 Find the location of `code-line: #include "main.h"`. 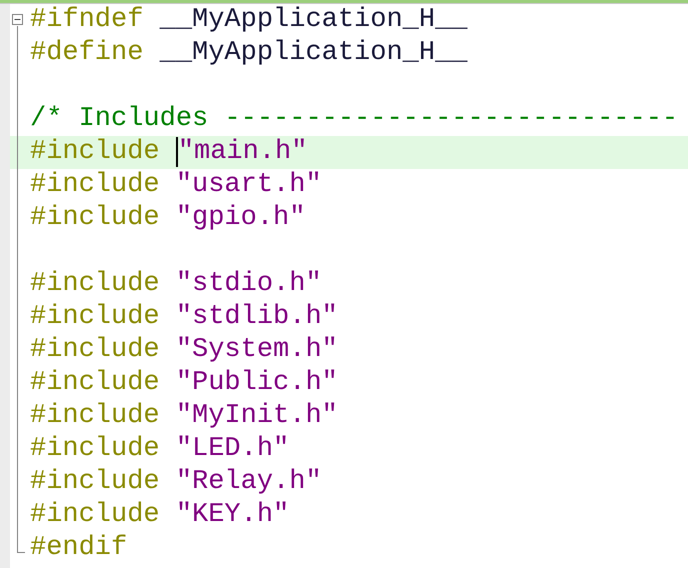

code-line: #include "main.h" is located at coordinates (169, 152).